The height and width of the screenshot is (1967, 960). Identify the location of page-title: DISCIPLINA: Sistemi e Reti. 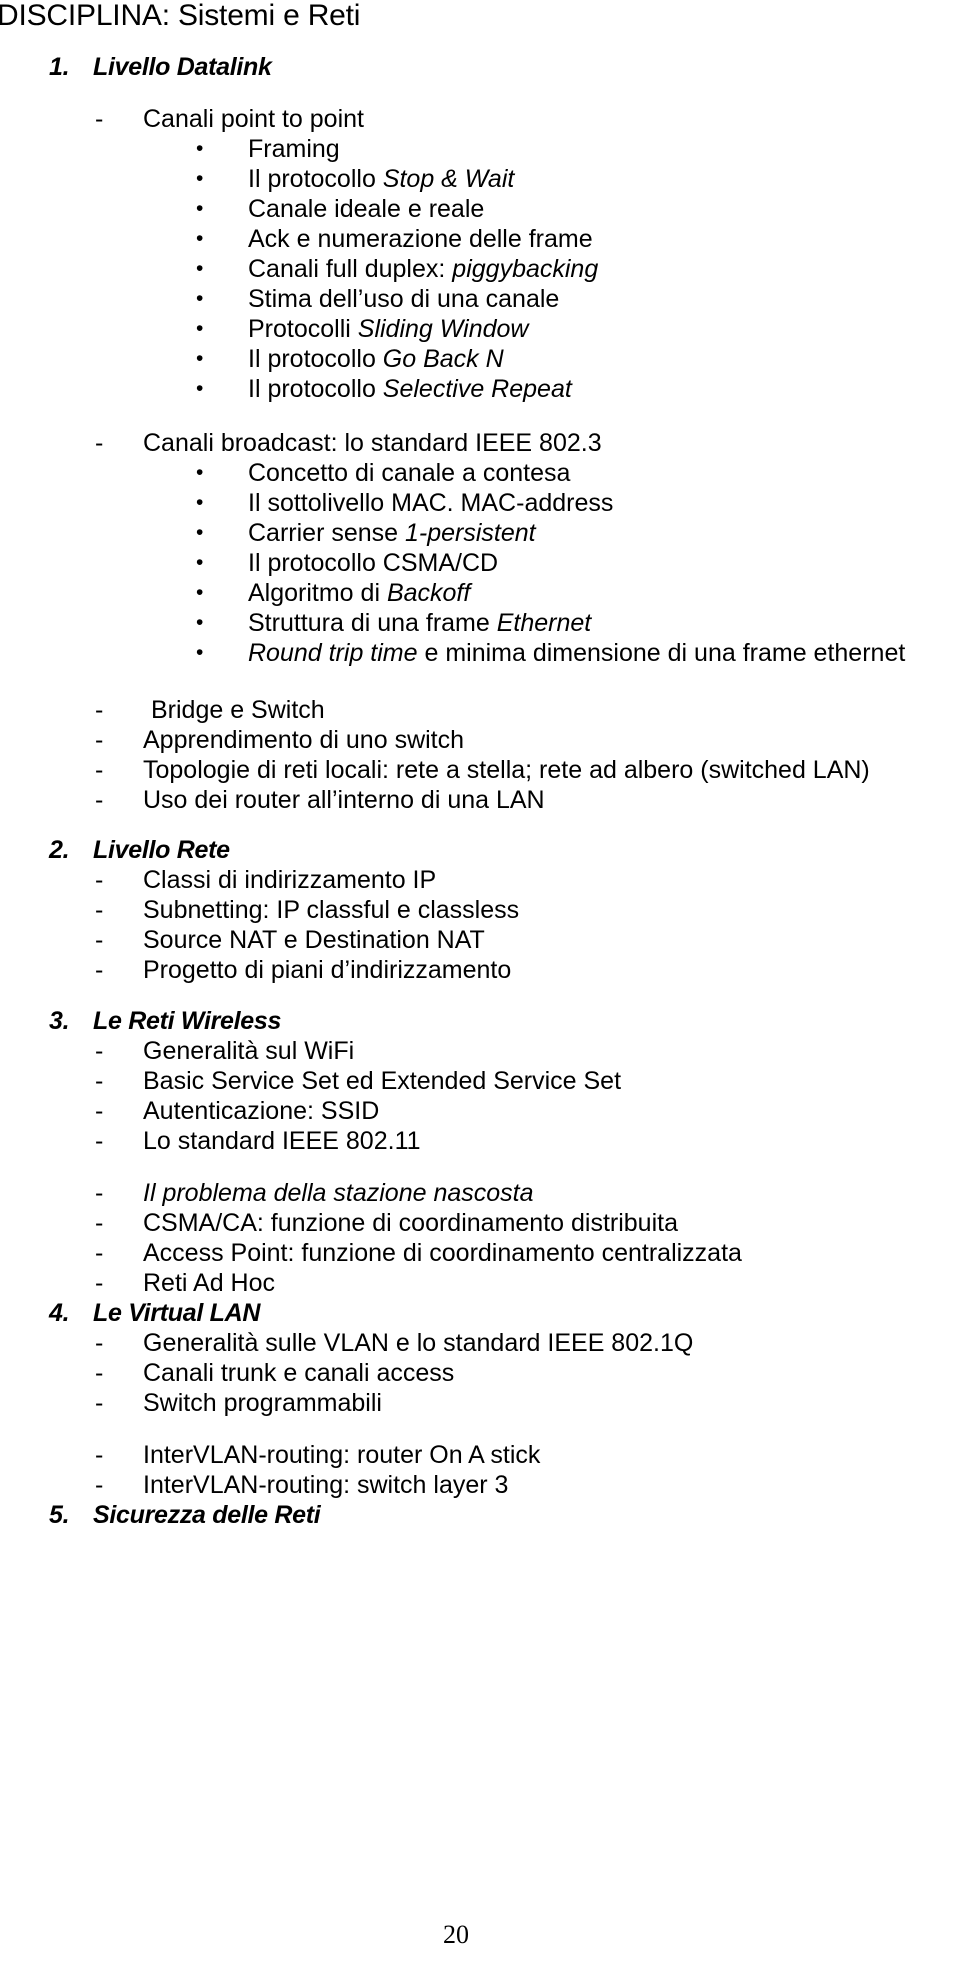
(180, 16).